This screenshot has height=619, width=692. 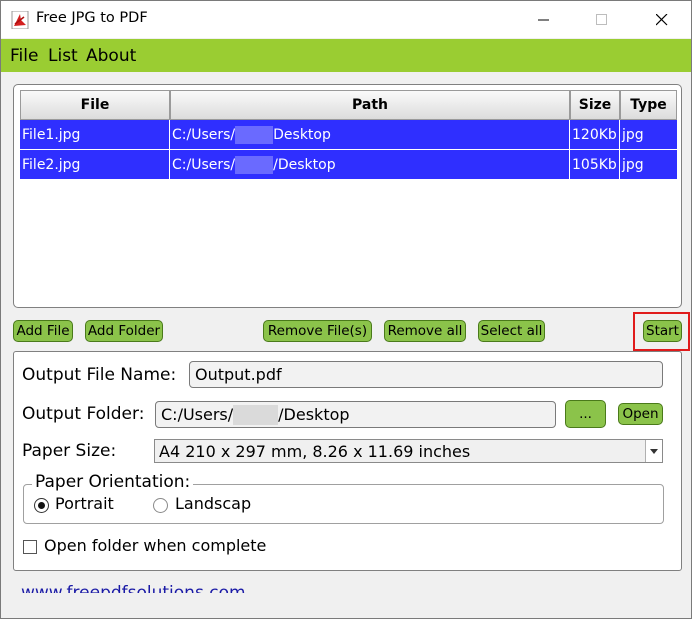 I want to click on path-cell: C:/Users/ /Desktop, so click(x=370, y=164).